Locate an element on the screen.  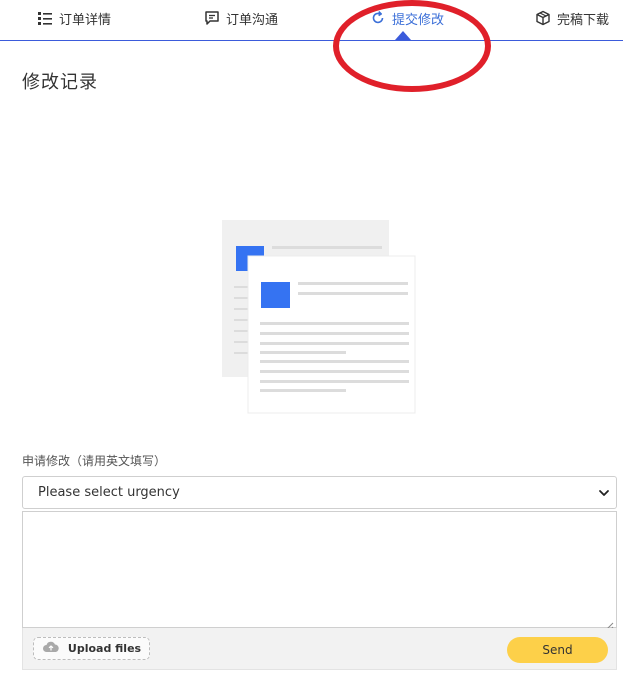
composer-toolbar: Upload files Send is located at coordinates (319, 649).